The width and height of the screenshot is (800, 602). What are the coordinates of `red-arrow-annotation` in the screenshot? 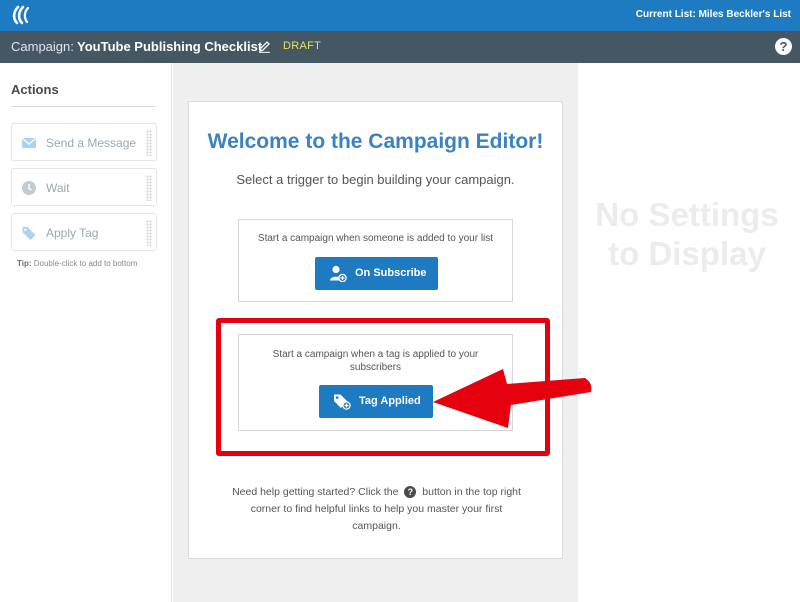 It's located at (512, 398).